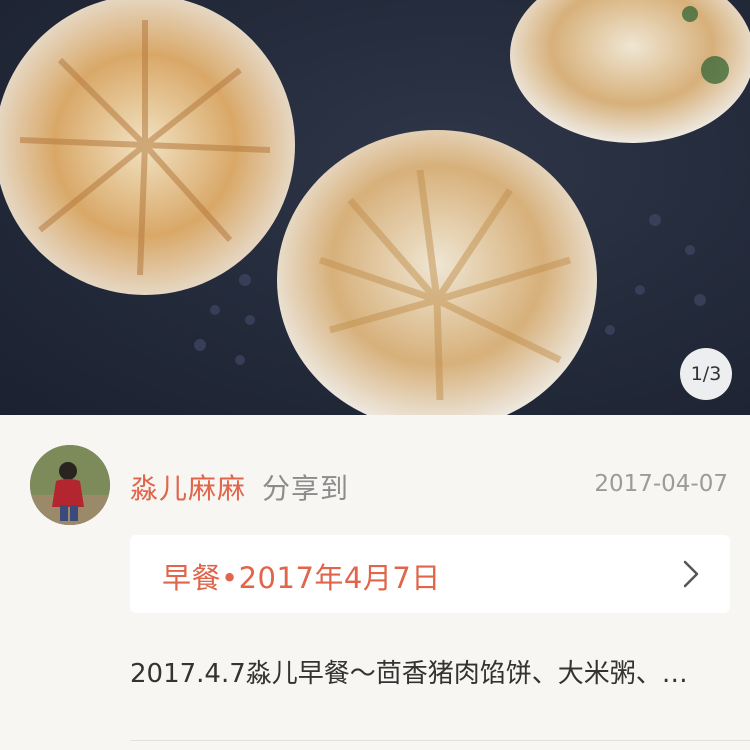  What do you see at coordinates (301, 578) in the screenshot?
I see `album-label: 早餐•2017年4月7日` at bounding box center [301, 578].